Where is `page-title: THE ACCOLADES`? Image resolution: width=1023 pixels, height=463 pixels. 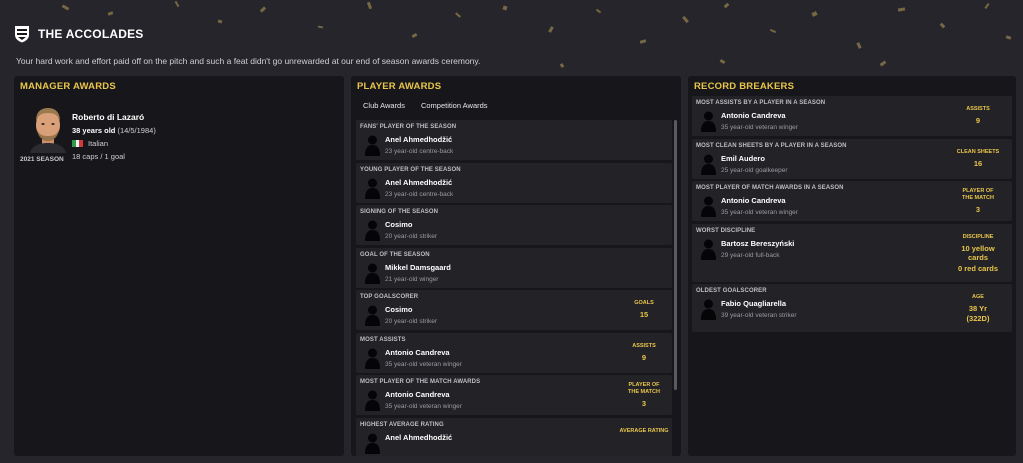 page-title: THE ACCOLADES is located at coordinates (91, 34).